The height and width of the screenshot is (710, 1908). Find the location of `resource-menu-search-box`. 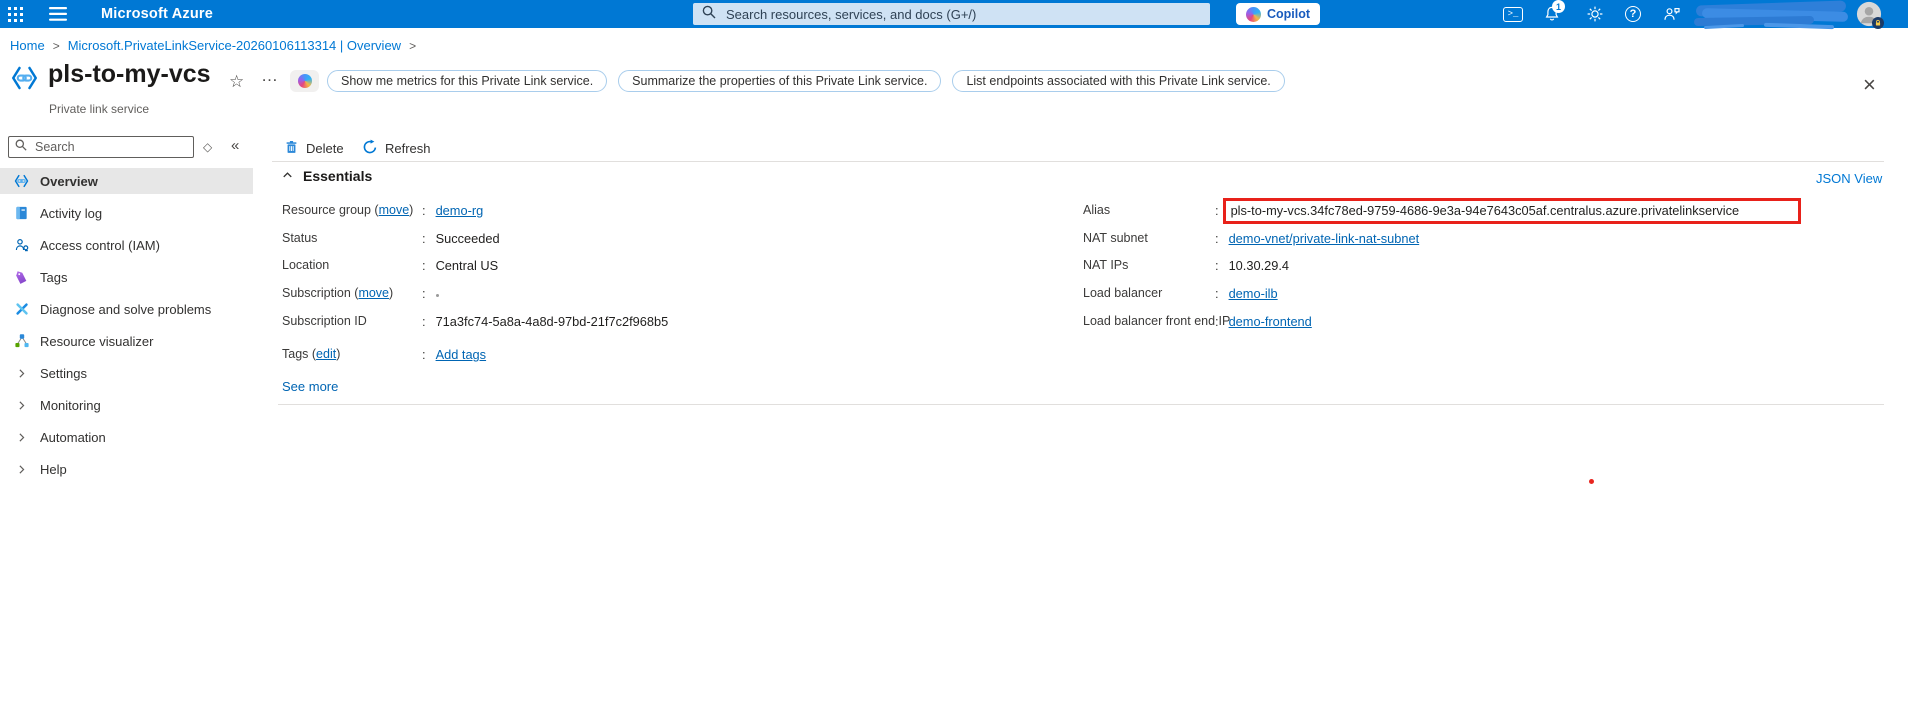

resource-menu-search-box is located at coordinates (101, 147).